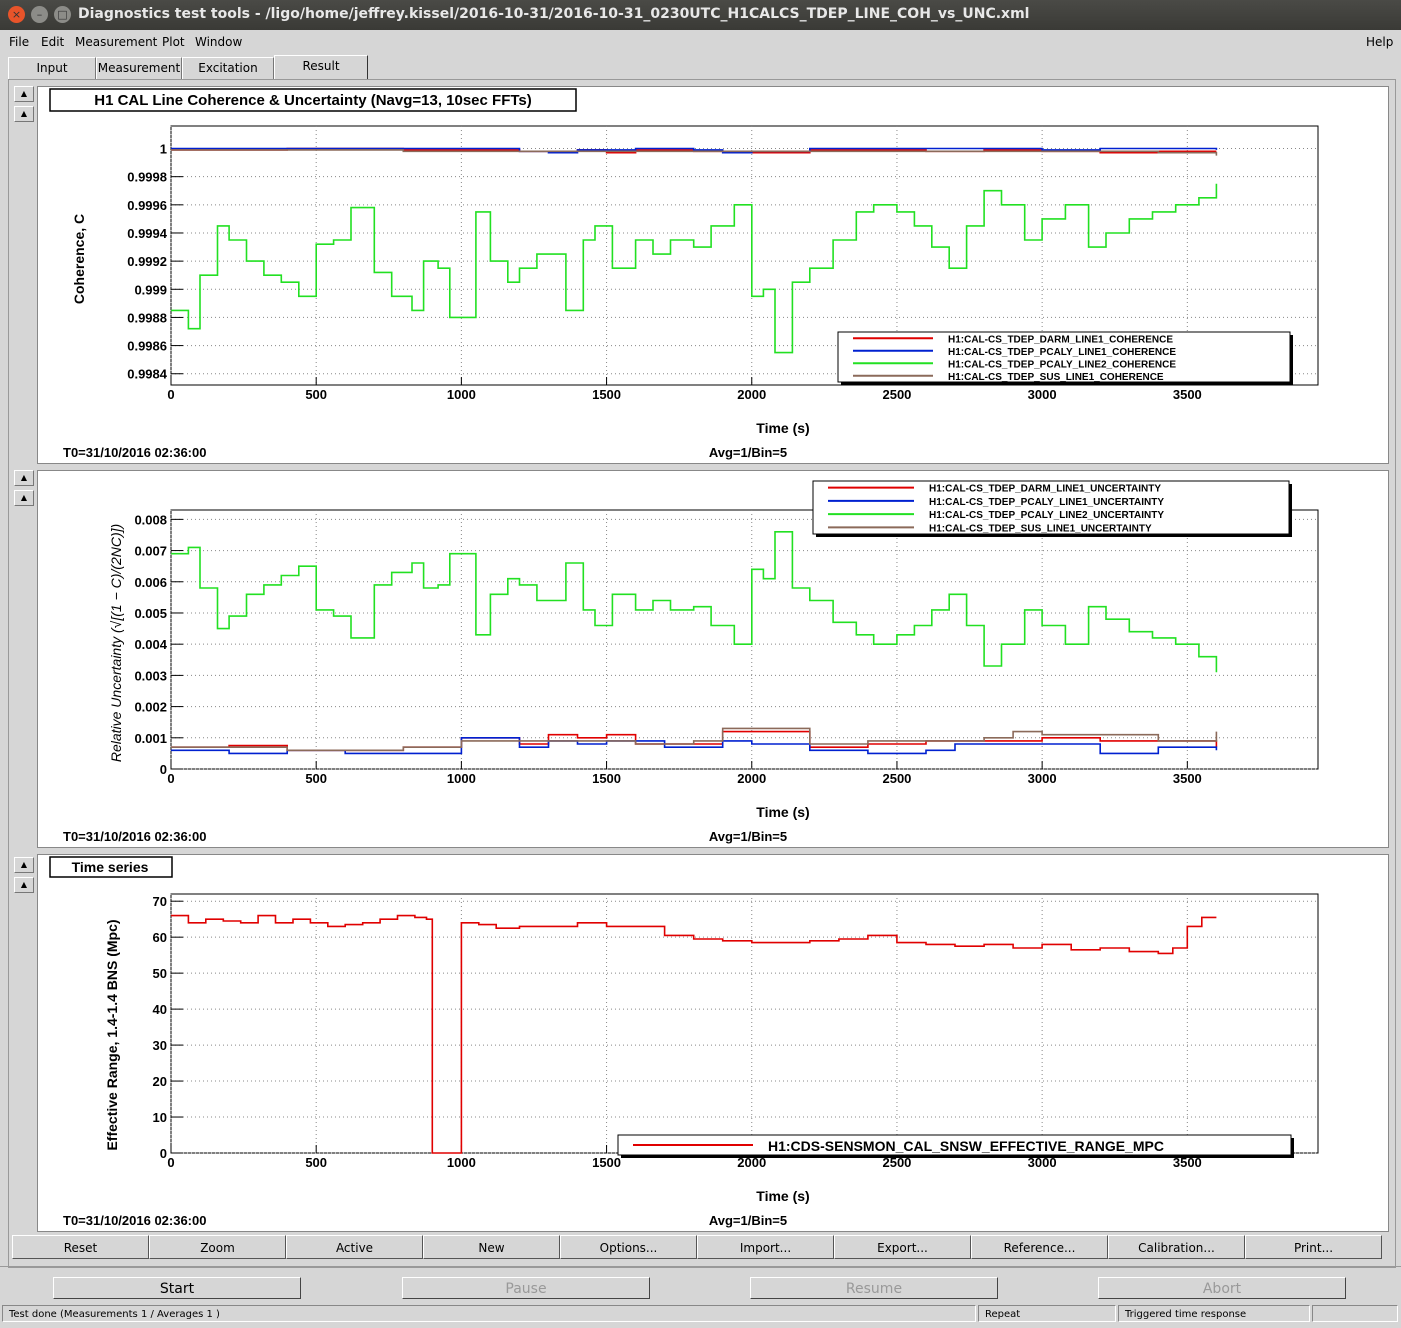  I want to click on resume-button: Resume, so click(874, 1288).